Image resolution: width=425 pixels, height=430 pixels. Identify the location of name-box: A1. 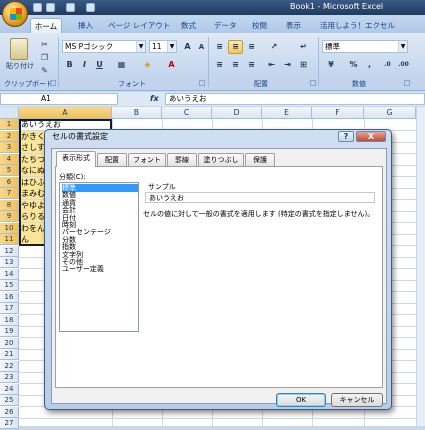
(59, 99).